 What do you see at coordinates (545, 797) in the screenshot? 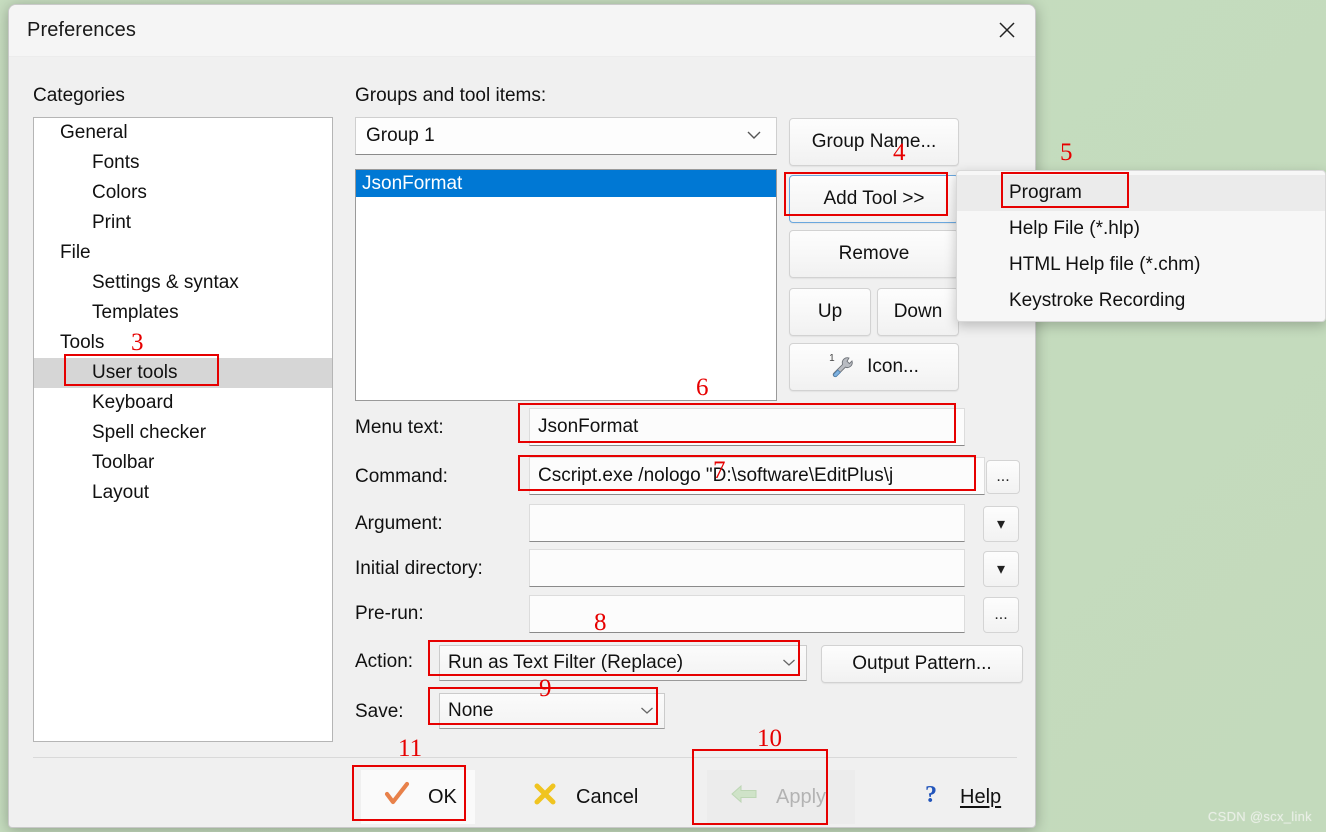
I see `cross-icon` at bounding box center [545, 797].